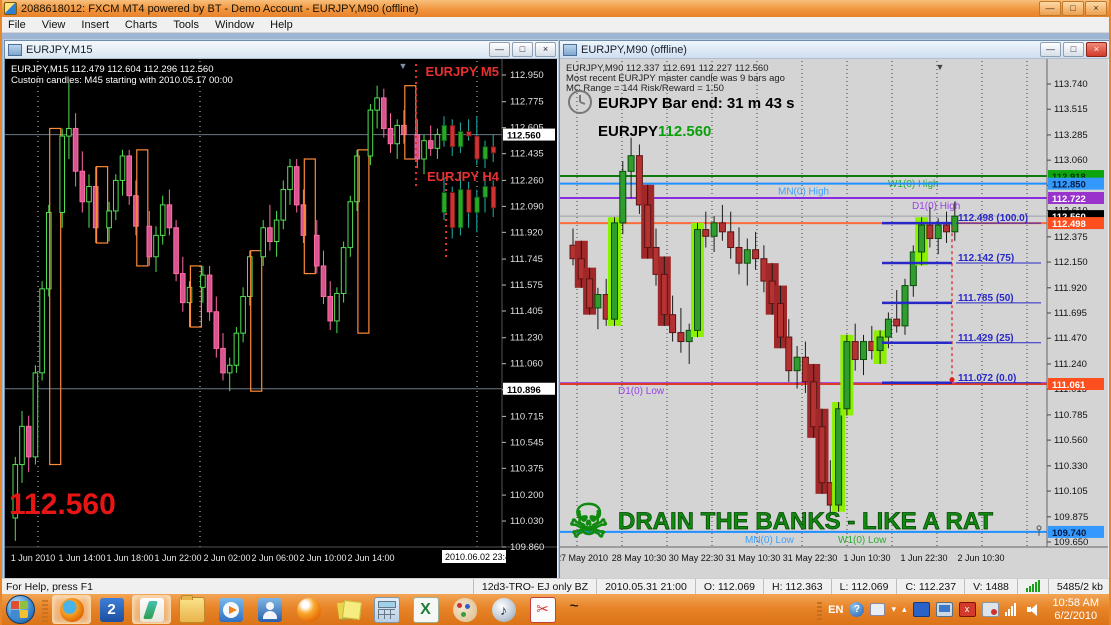 The width and height of the screenshot is (1111, 625). Describe the element at coordinates (141, 25) in the screenshot. I see `menu-item-charts: Charts` at that location.